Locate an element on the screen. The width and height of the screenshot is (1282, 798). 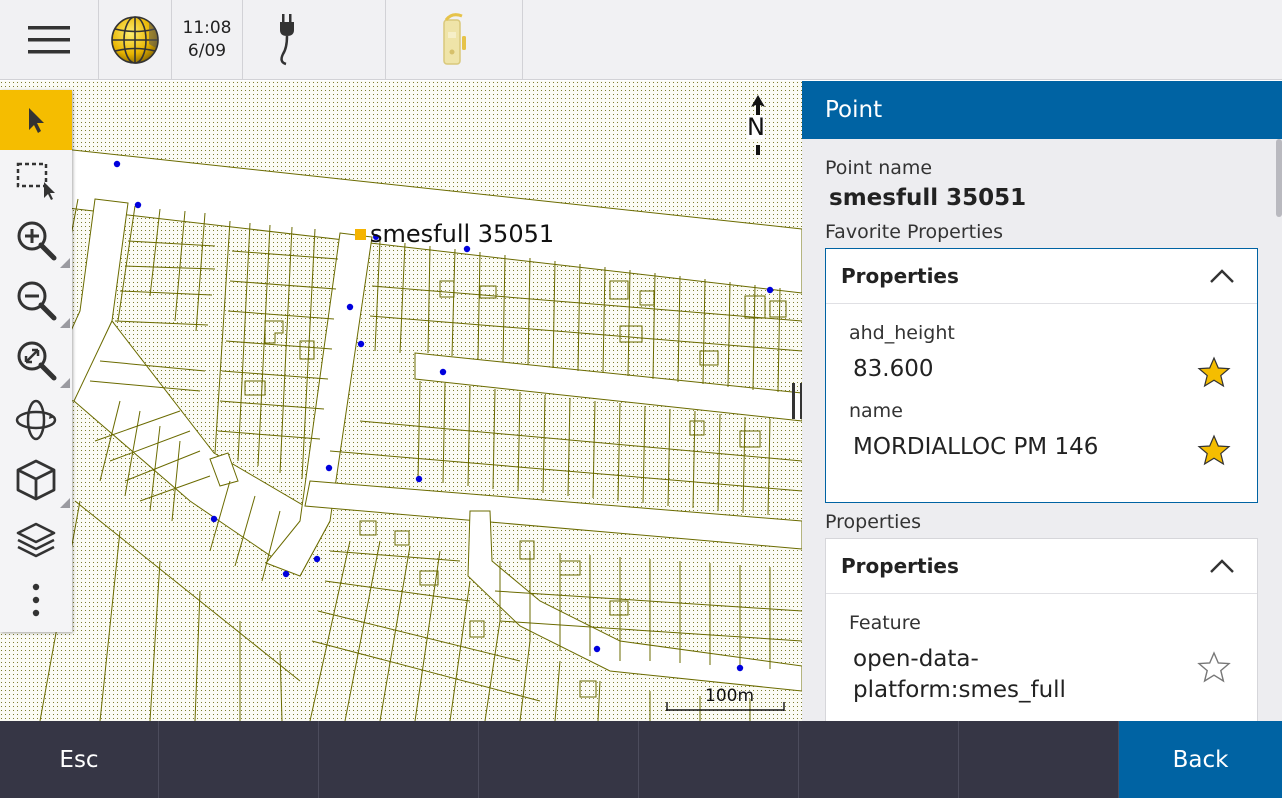
box-select-icon is located at coordinates (35, 181).